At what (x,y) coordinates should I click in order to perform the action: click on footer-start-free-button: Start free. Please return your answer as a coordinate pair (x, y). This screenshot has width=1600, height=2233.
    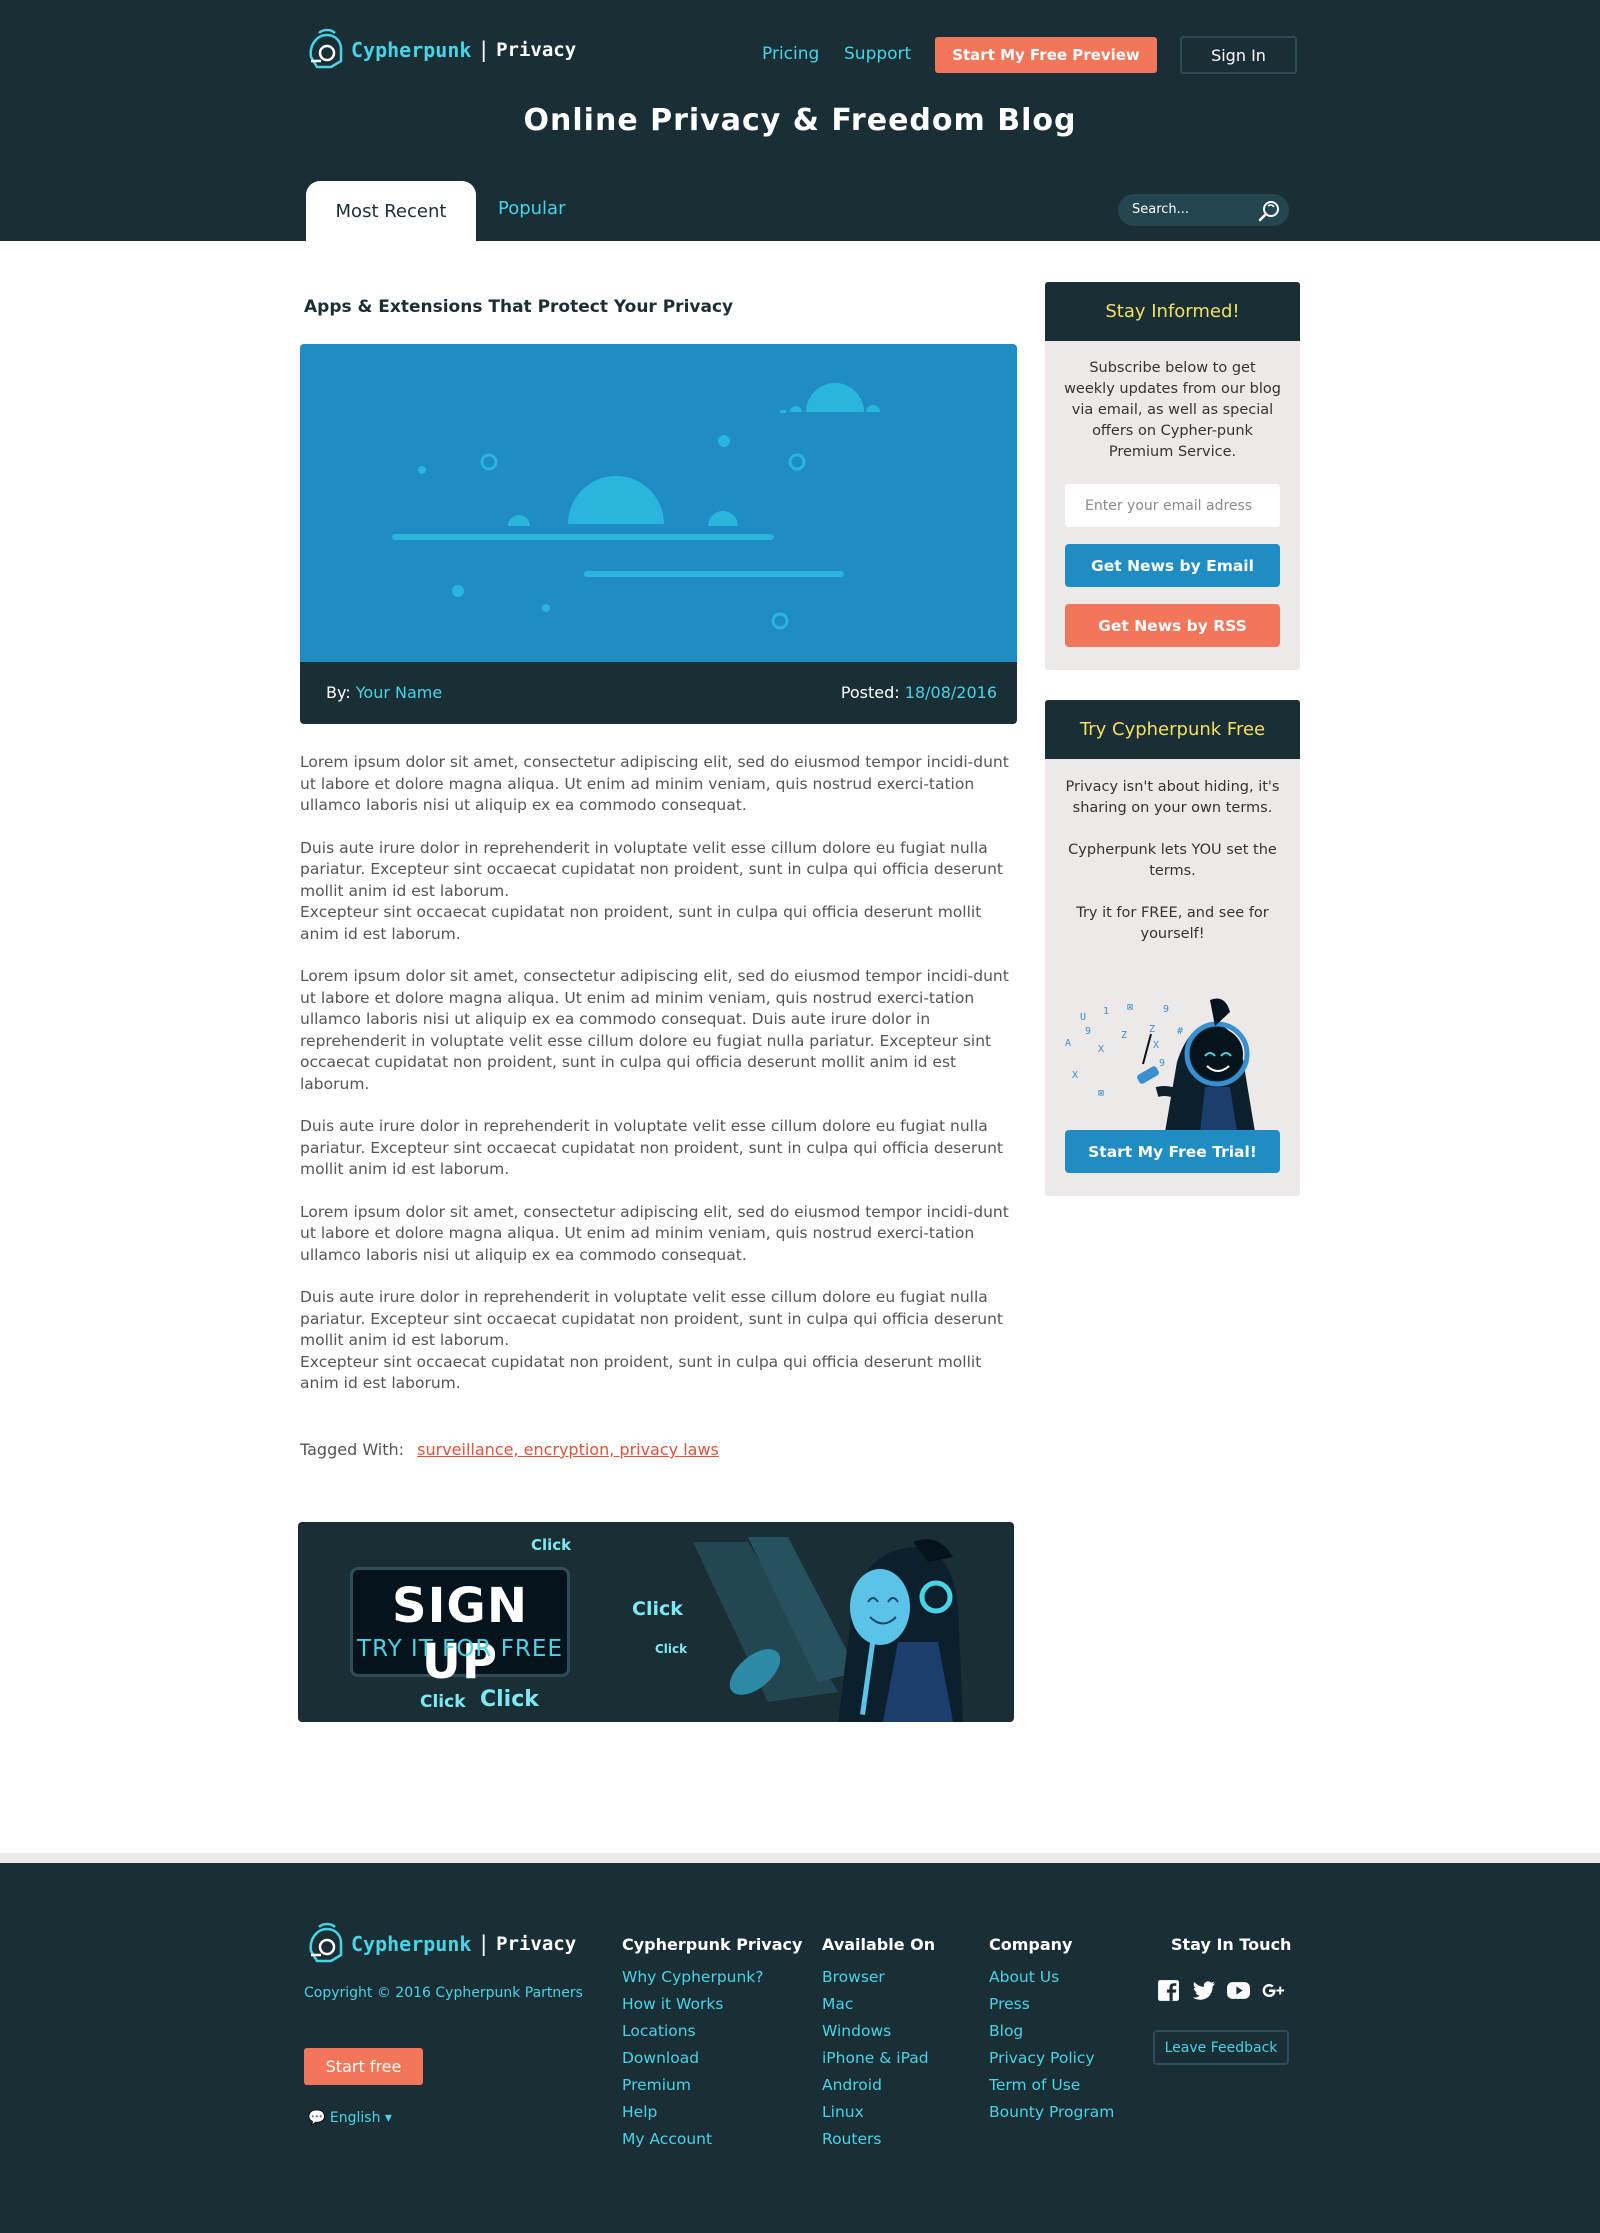
    Looking at the image, I should click on (363, 2066).